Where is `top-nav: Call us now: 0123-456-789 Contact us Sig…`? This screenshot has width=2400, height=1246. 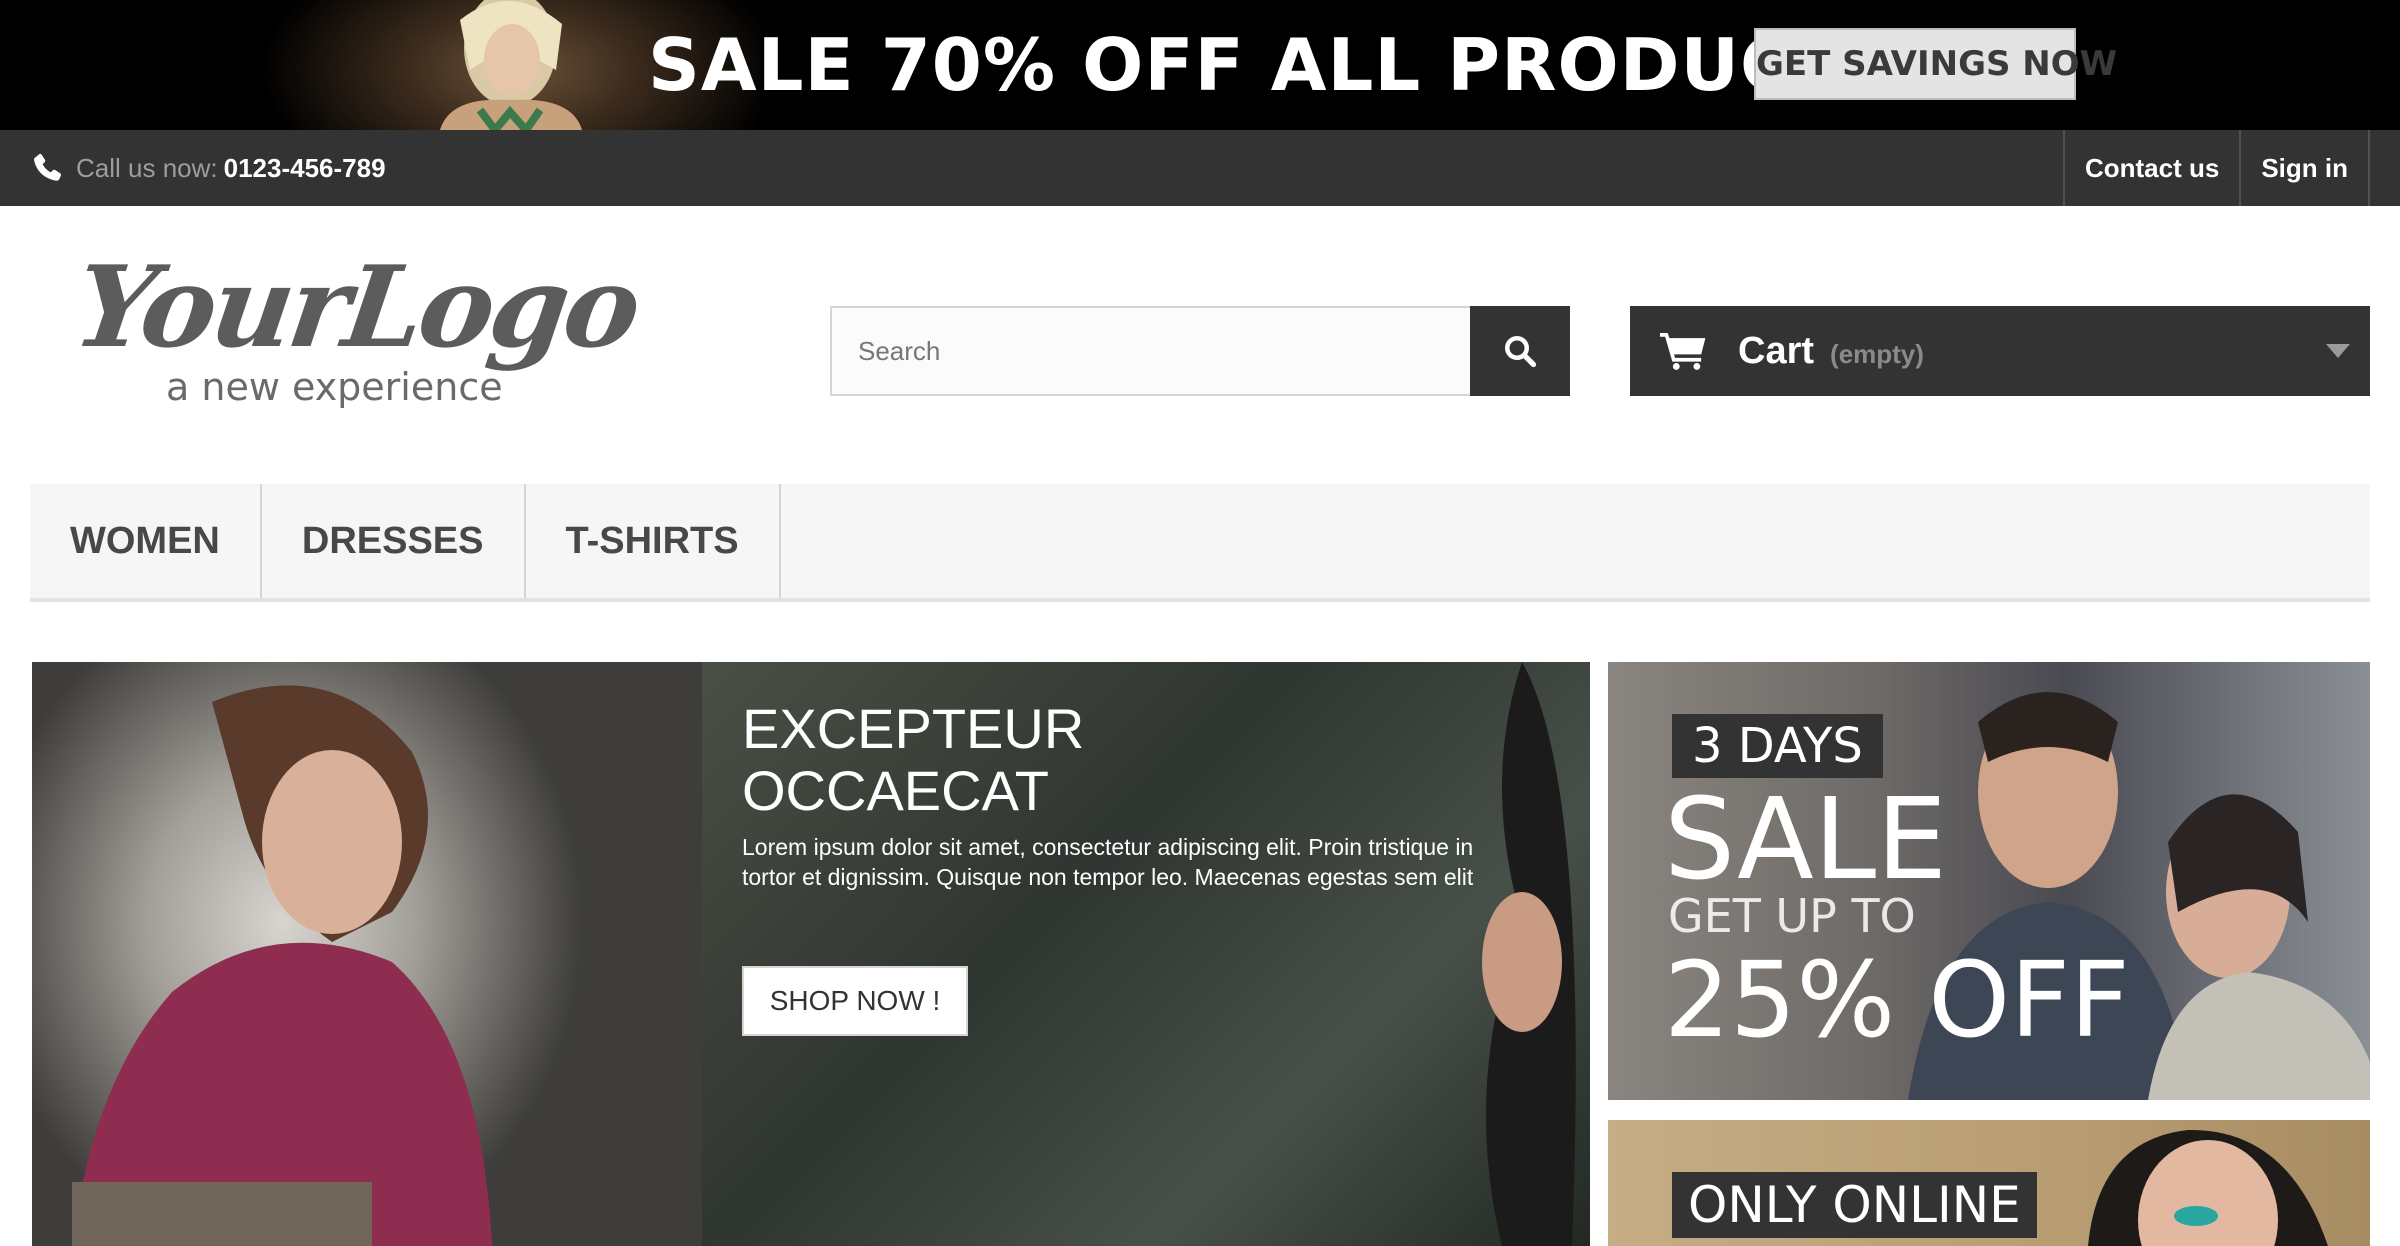 top-nav: Call us now: 0123-456-789 Contact us Sig… is located at coordinates (1200, 168).